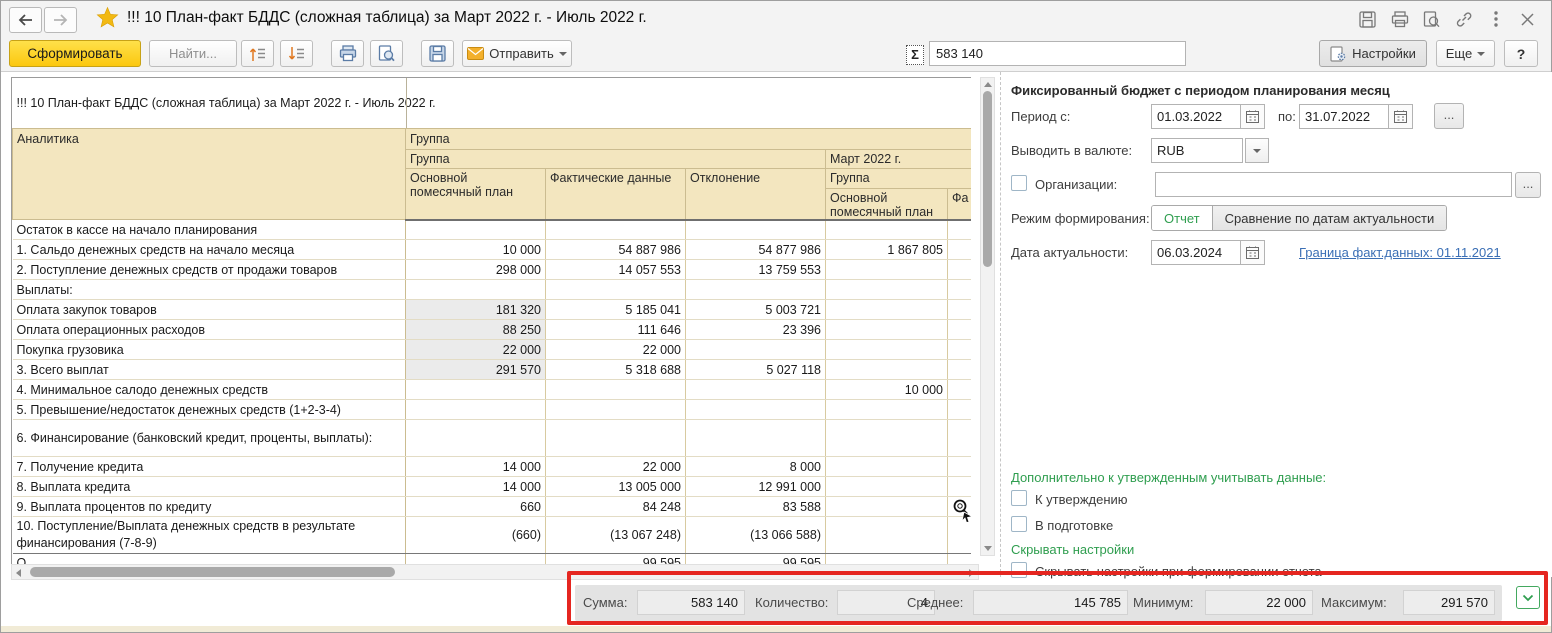 The height and width of the screenshot is (633, 1552). Describe the element at coordinates (615, 269) in the screenshot. I see `fact-cell: 14 057 553` at that location.